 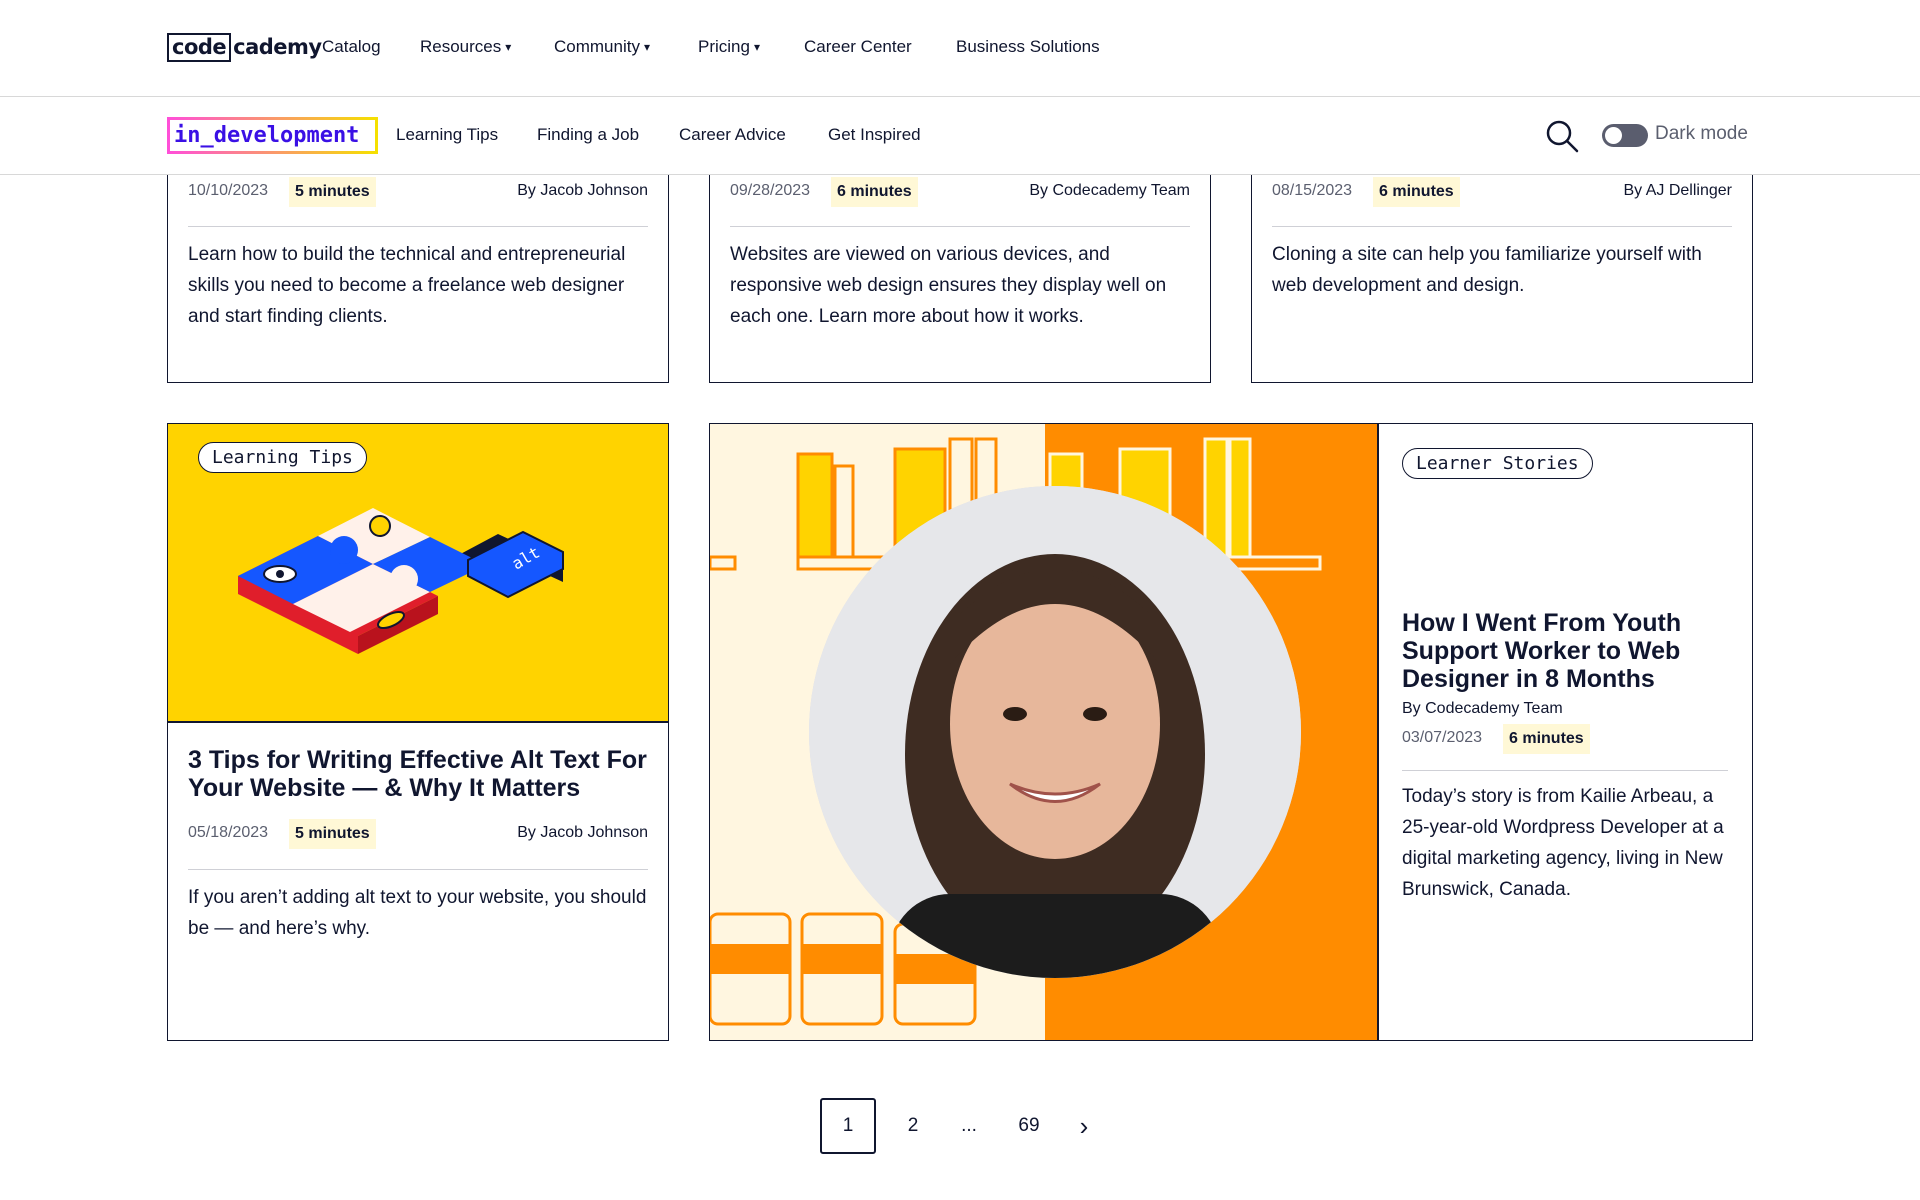 What do you see at coordinates (277, 47) in the screenshot?
I see `logo-text: cademy` at bounding box center [277, 47].